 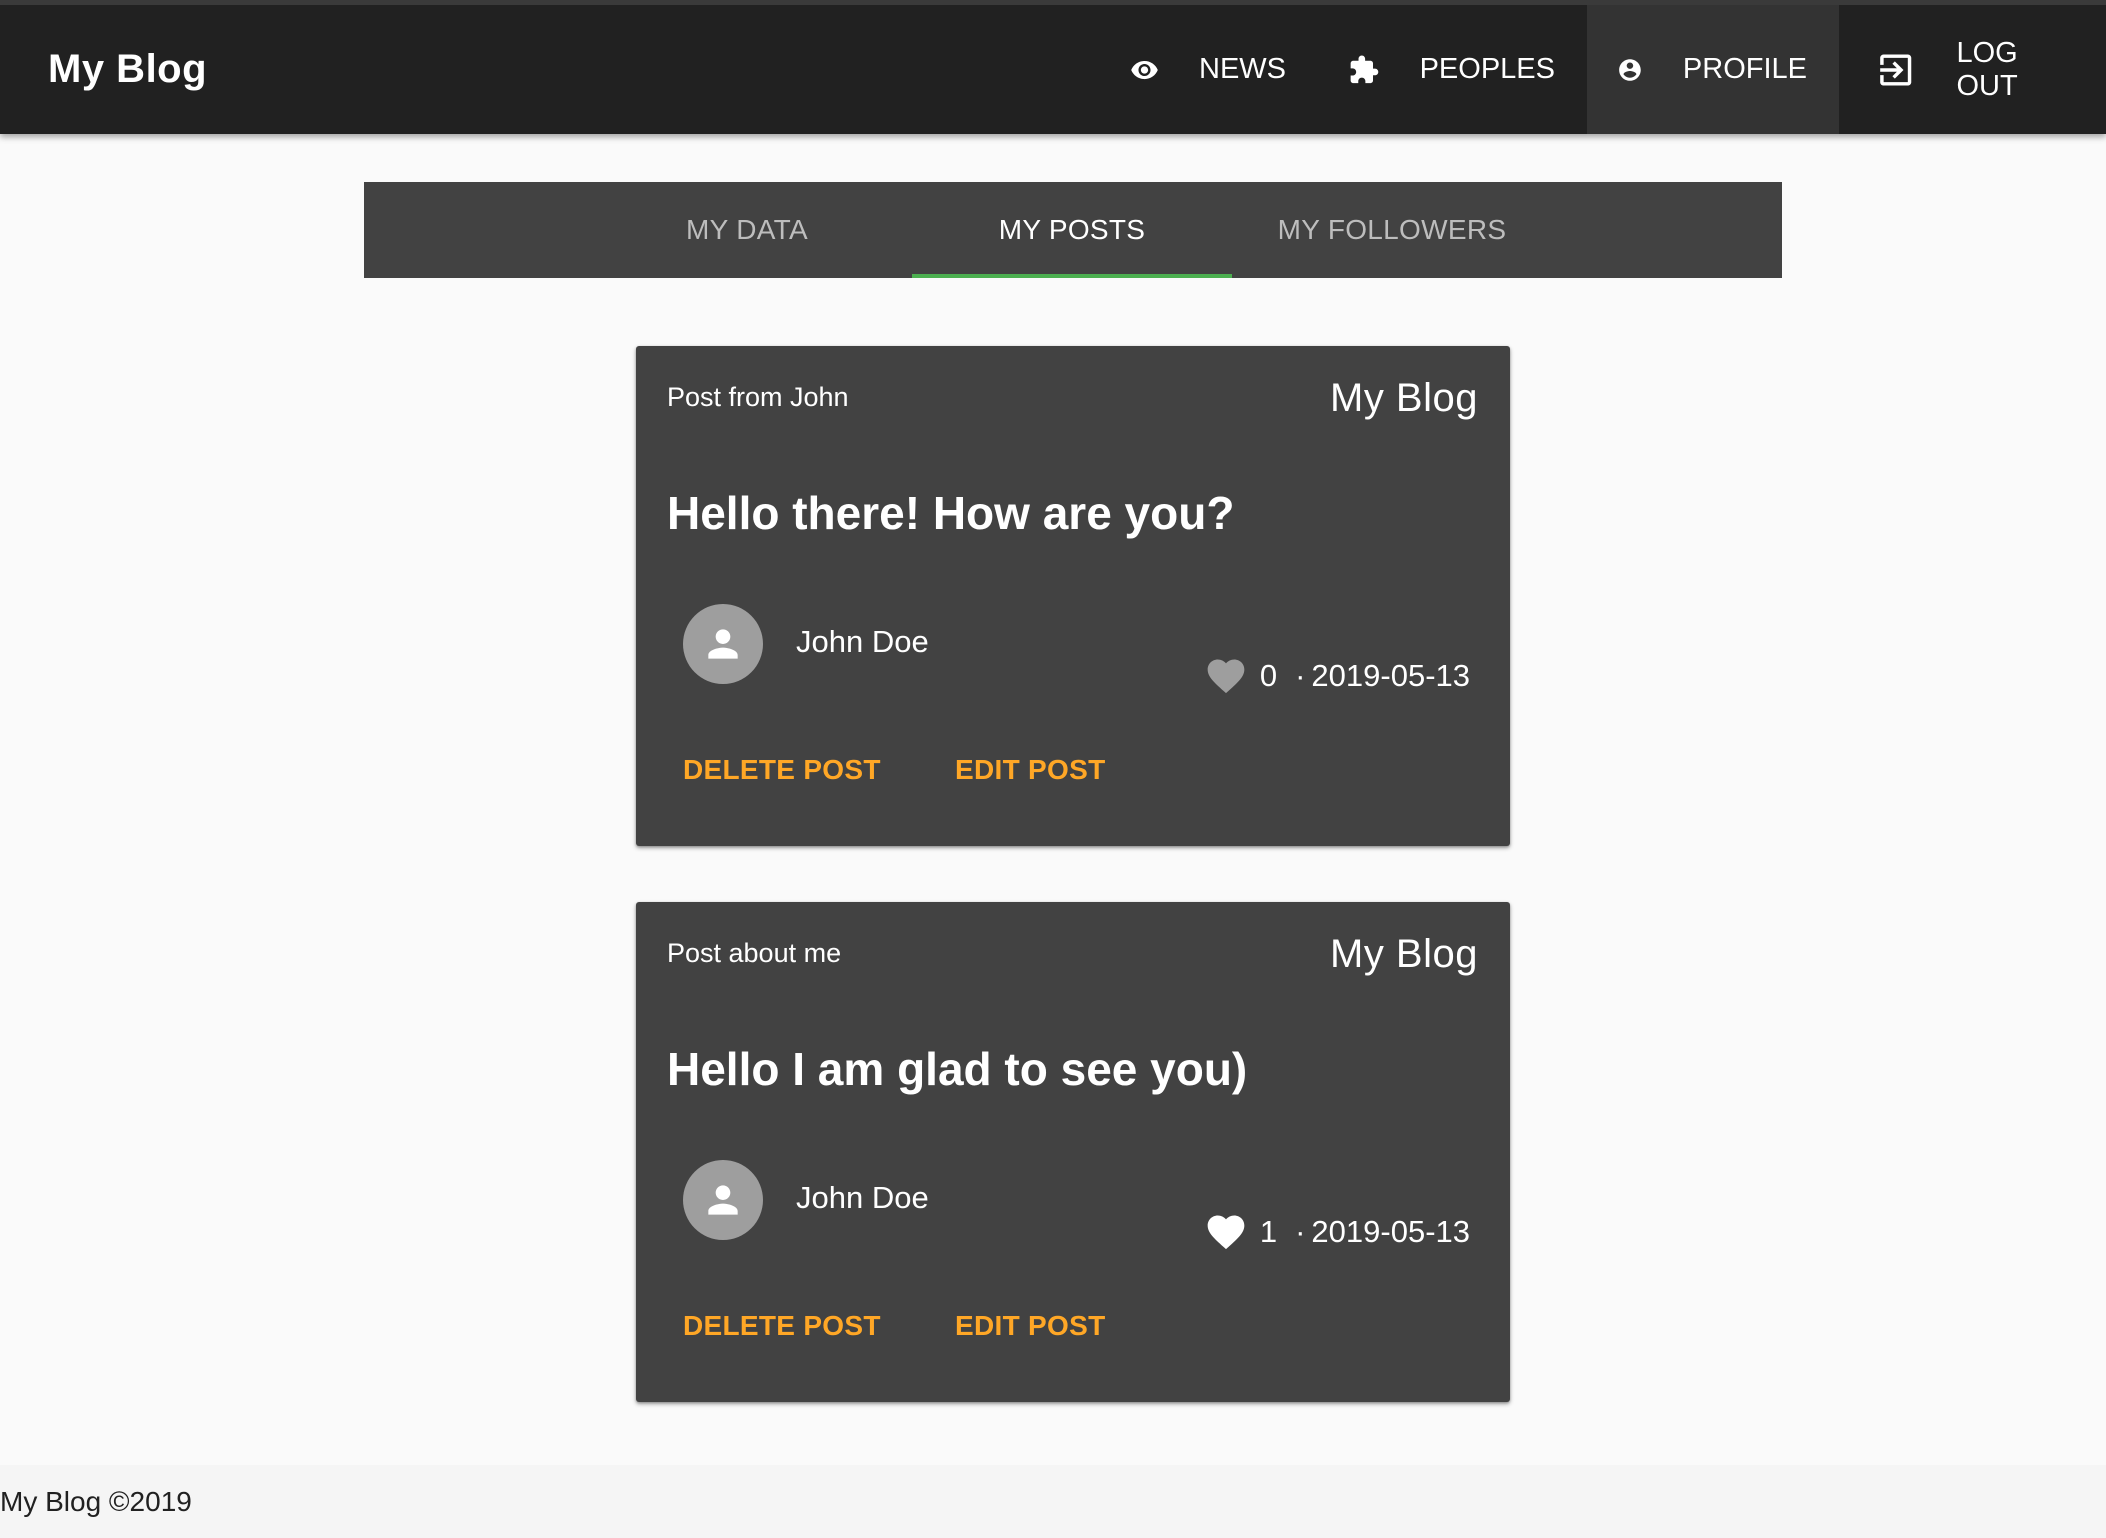 I want to click on nav-logout: LOG OUT, so click(x=1972, y=69).